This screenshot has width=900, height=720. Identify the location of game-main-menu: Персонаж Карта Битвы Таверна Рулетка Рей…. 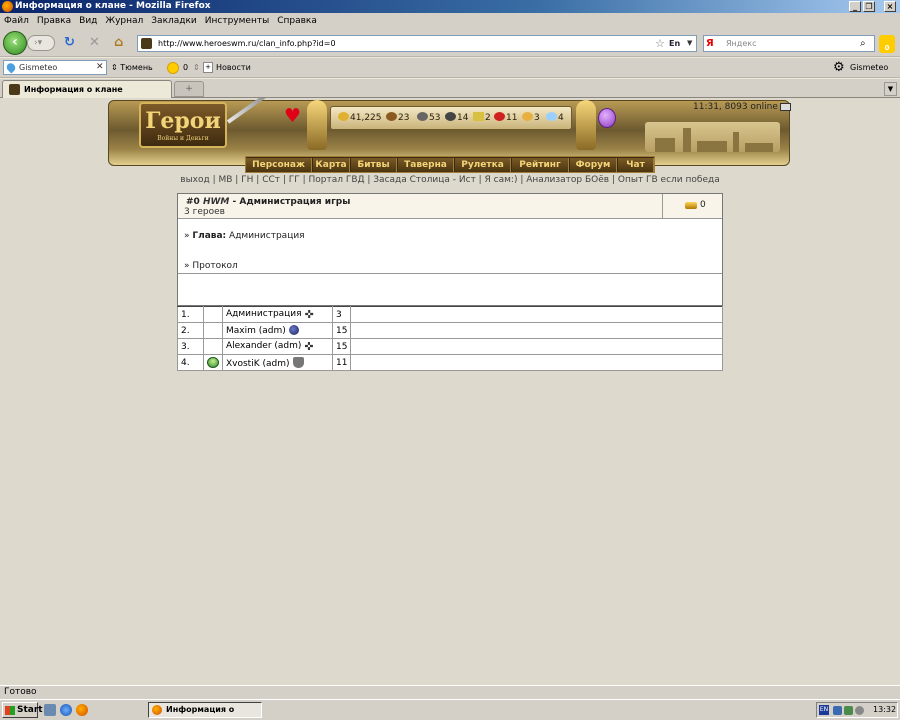
(450, 164).